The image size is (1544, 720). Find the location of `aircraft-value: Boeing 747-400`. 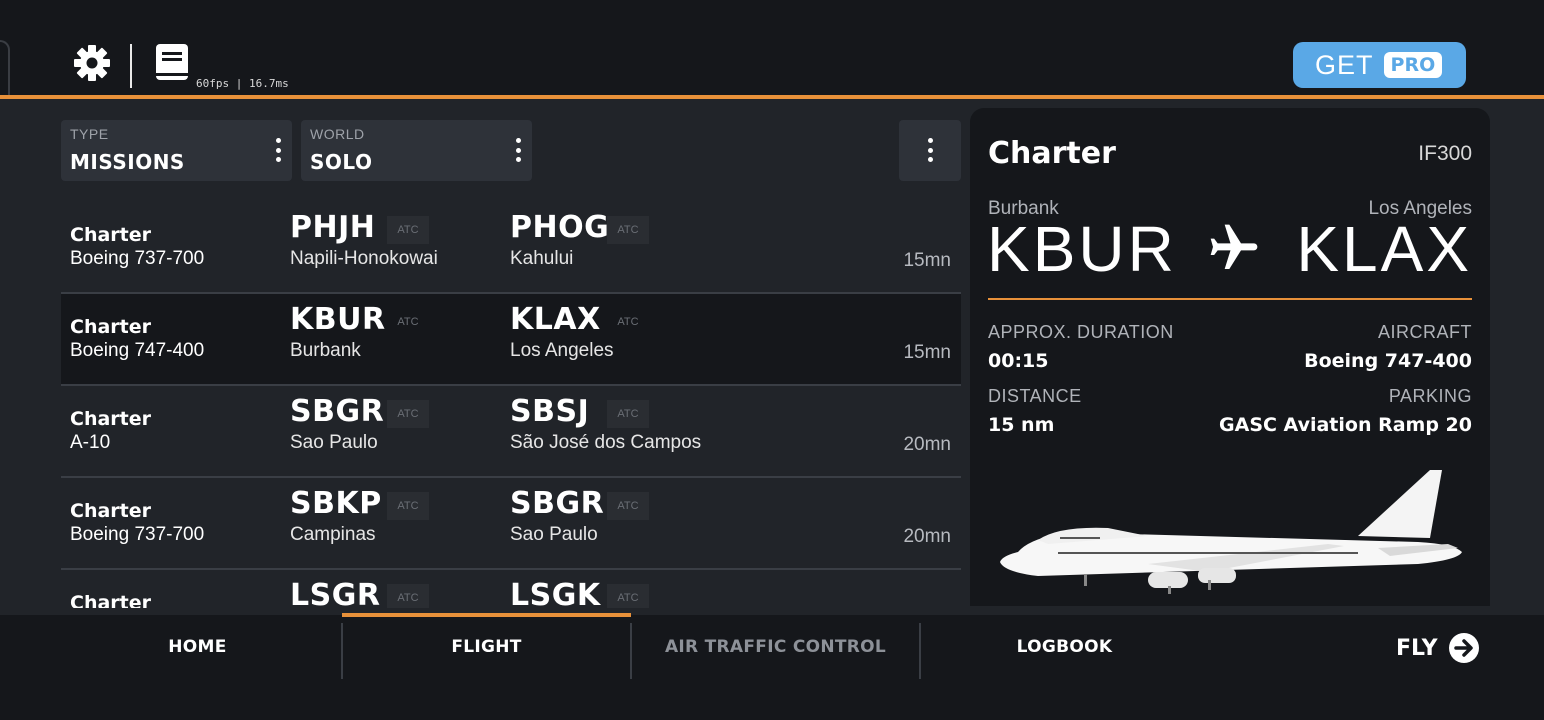

aircraft-value: Boeing 747-400 is located at coordinates (1388, 361).